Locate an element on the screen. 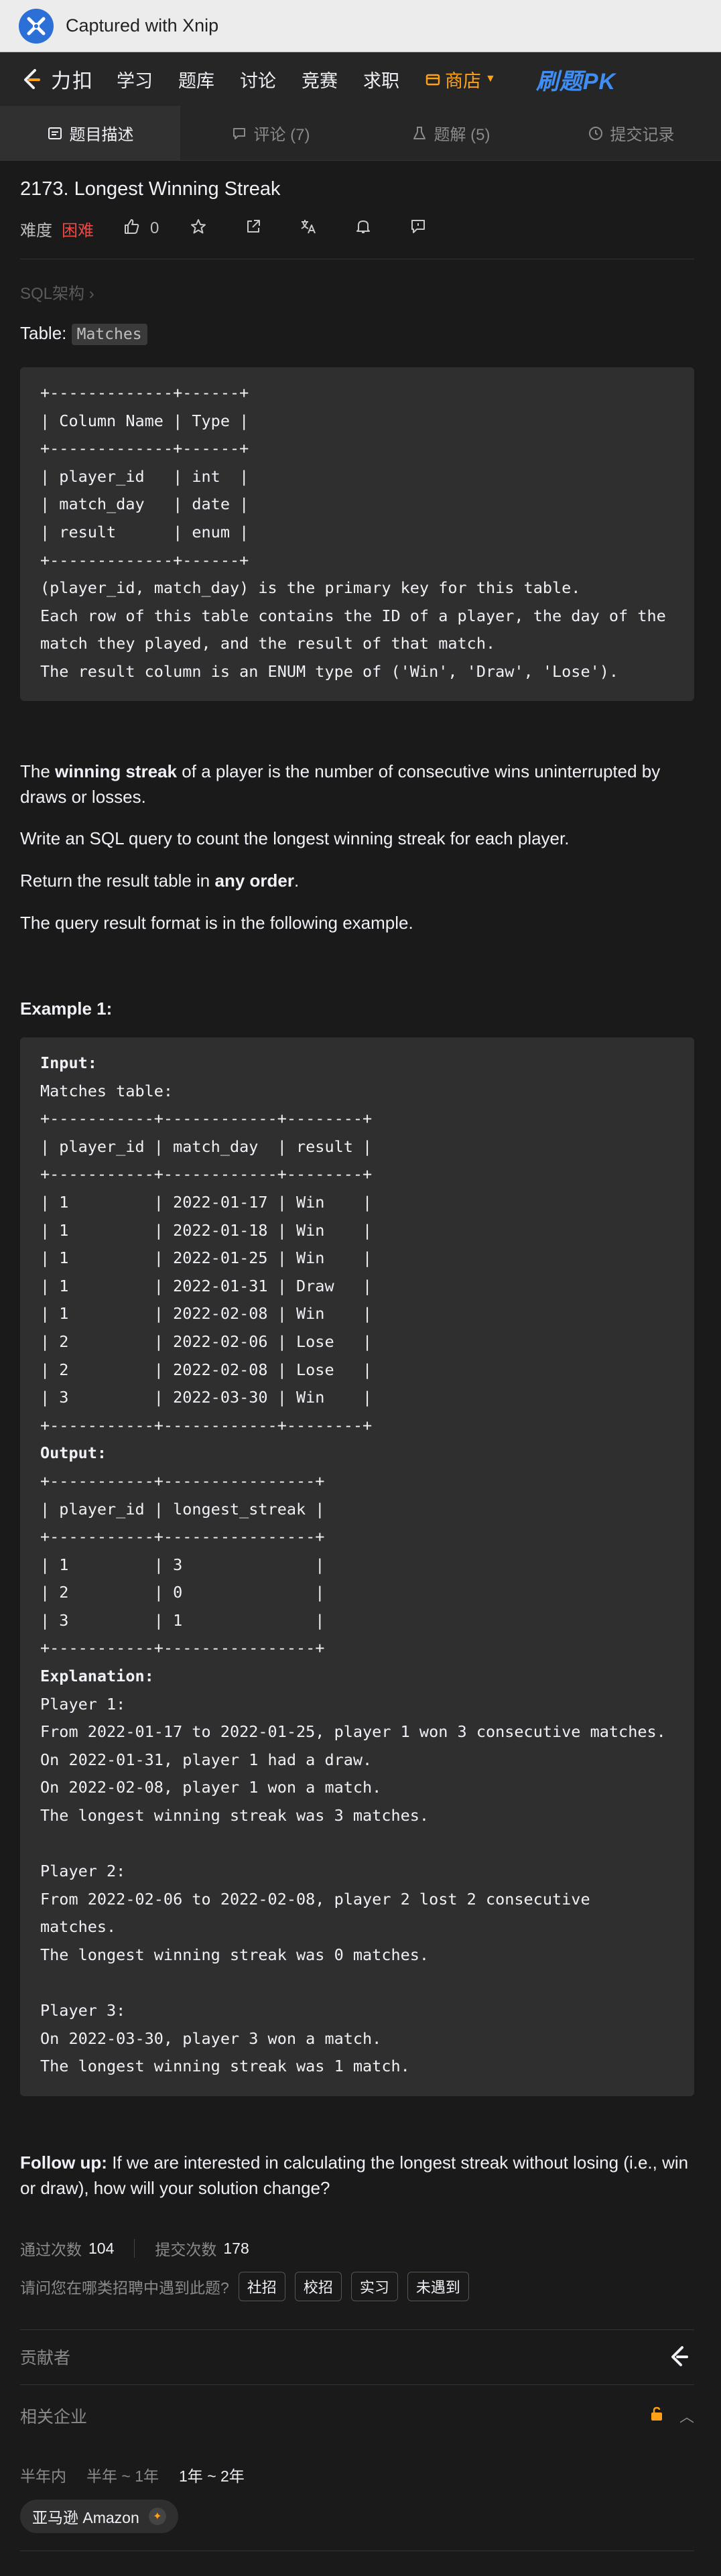 This screenshot has height=2576, width=721. problem-title: 2173. Longest Winning Streak is located at coordinates (150, 189).